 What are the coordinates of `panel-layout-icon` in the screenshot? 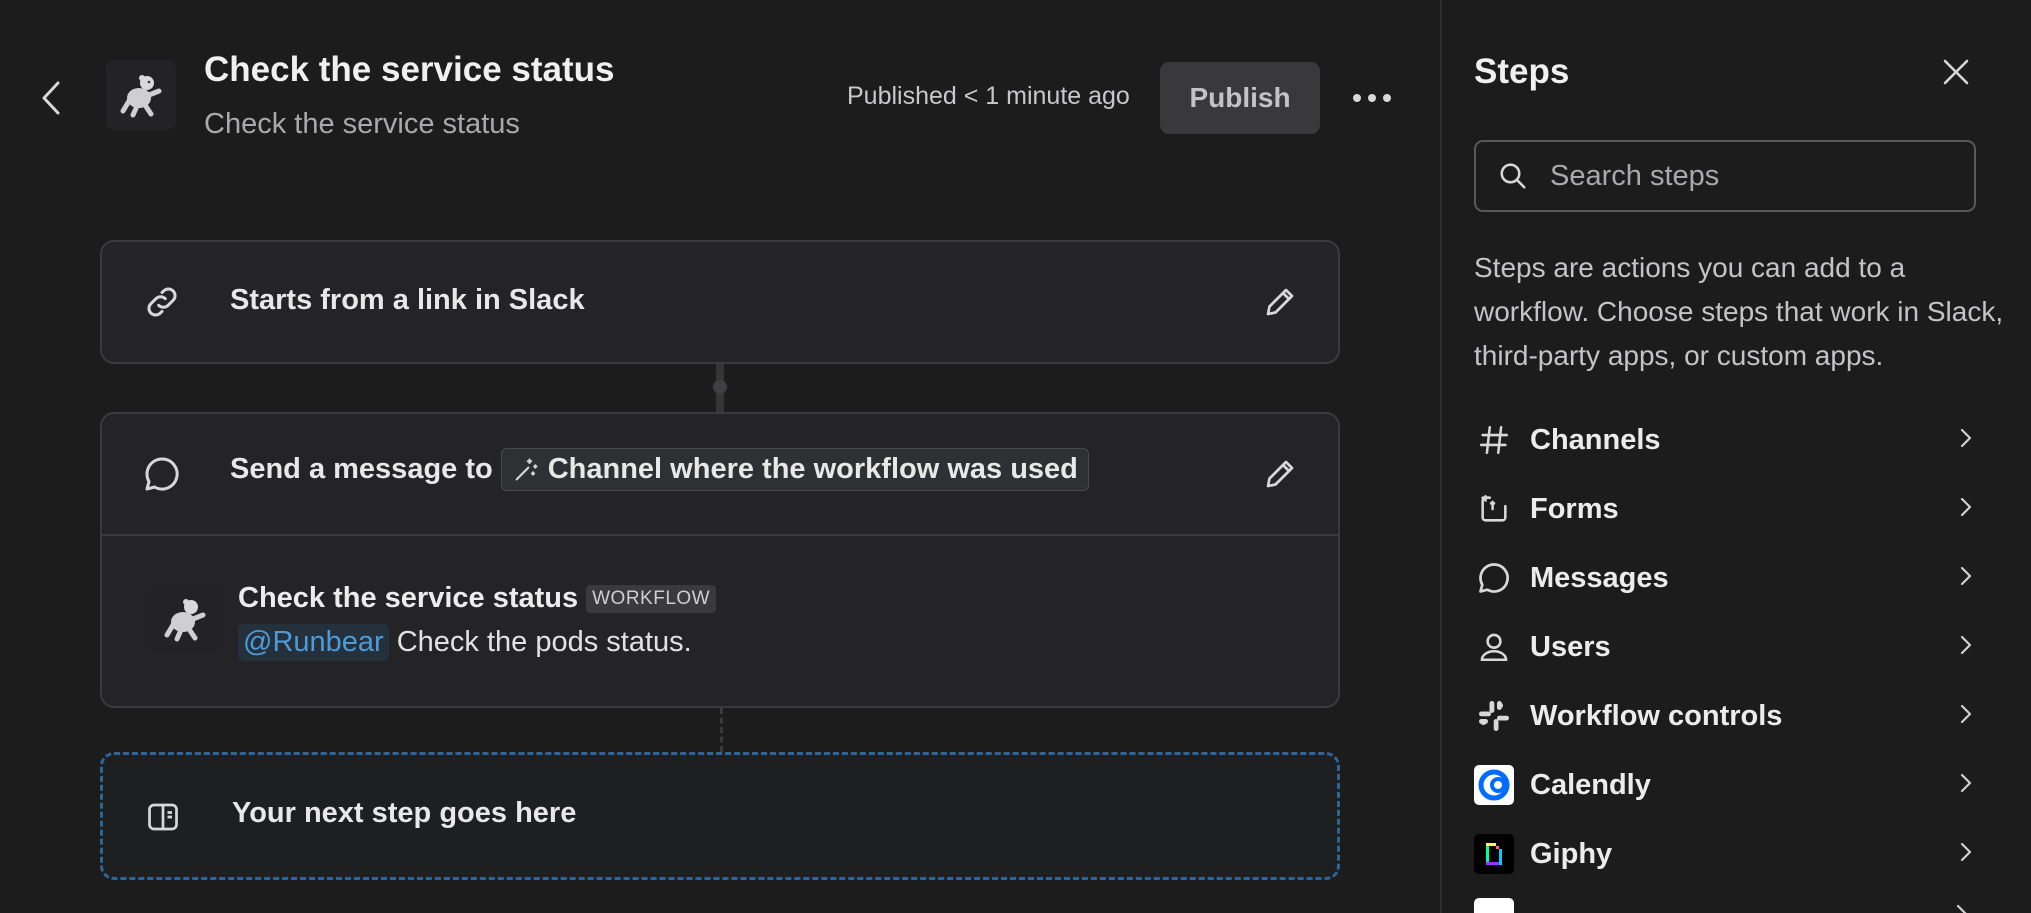 It's located at (163, 817).